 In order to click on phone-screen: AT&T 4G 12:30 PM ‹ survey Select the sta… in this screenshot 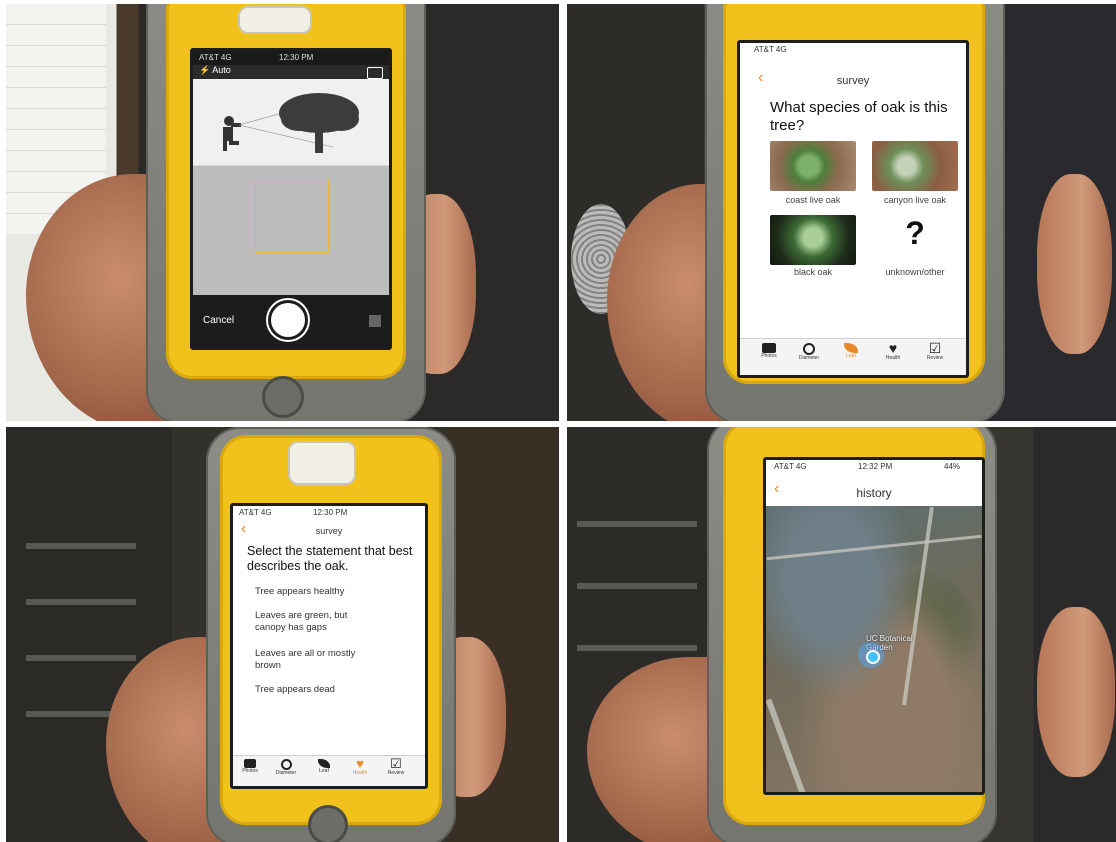, I will do `click(329, 646)`.